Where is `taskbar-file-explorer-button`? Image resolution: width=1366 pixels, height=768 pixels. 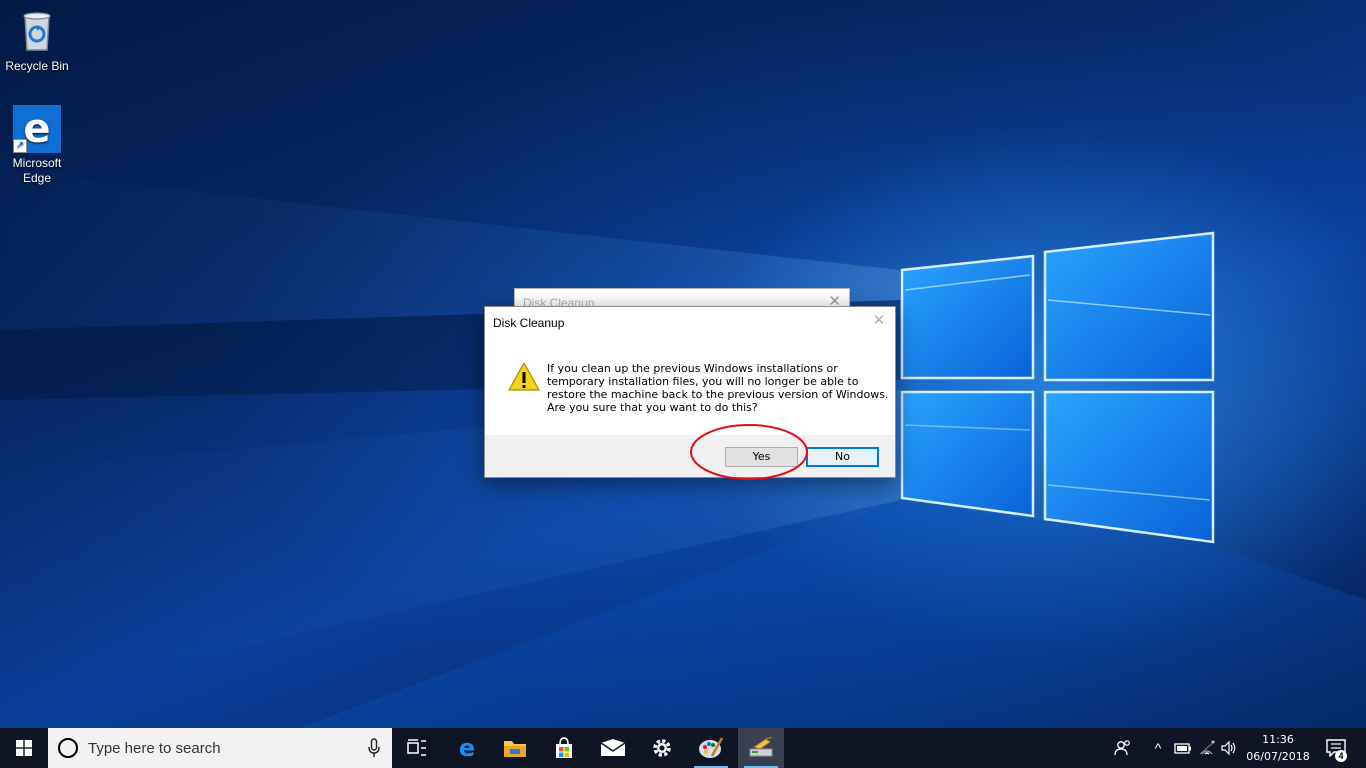
taskbar-file-explorer-button is located at coordinates (515, 748).